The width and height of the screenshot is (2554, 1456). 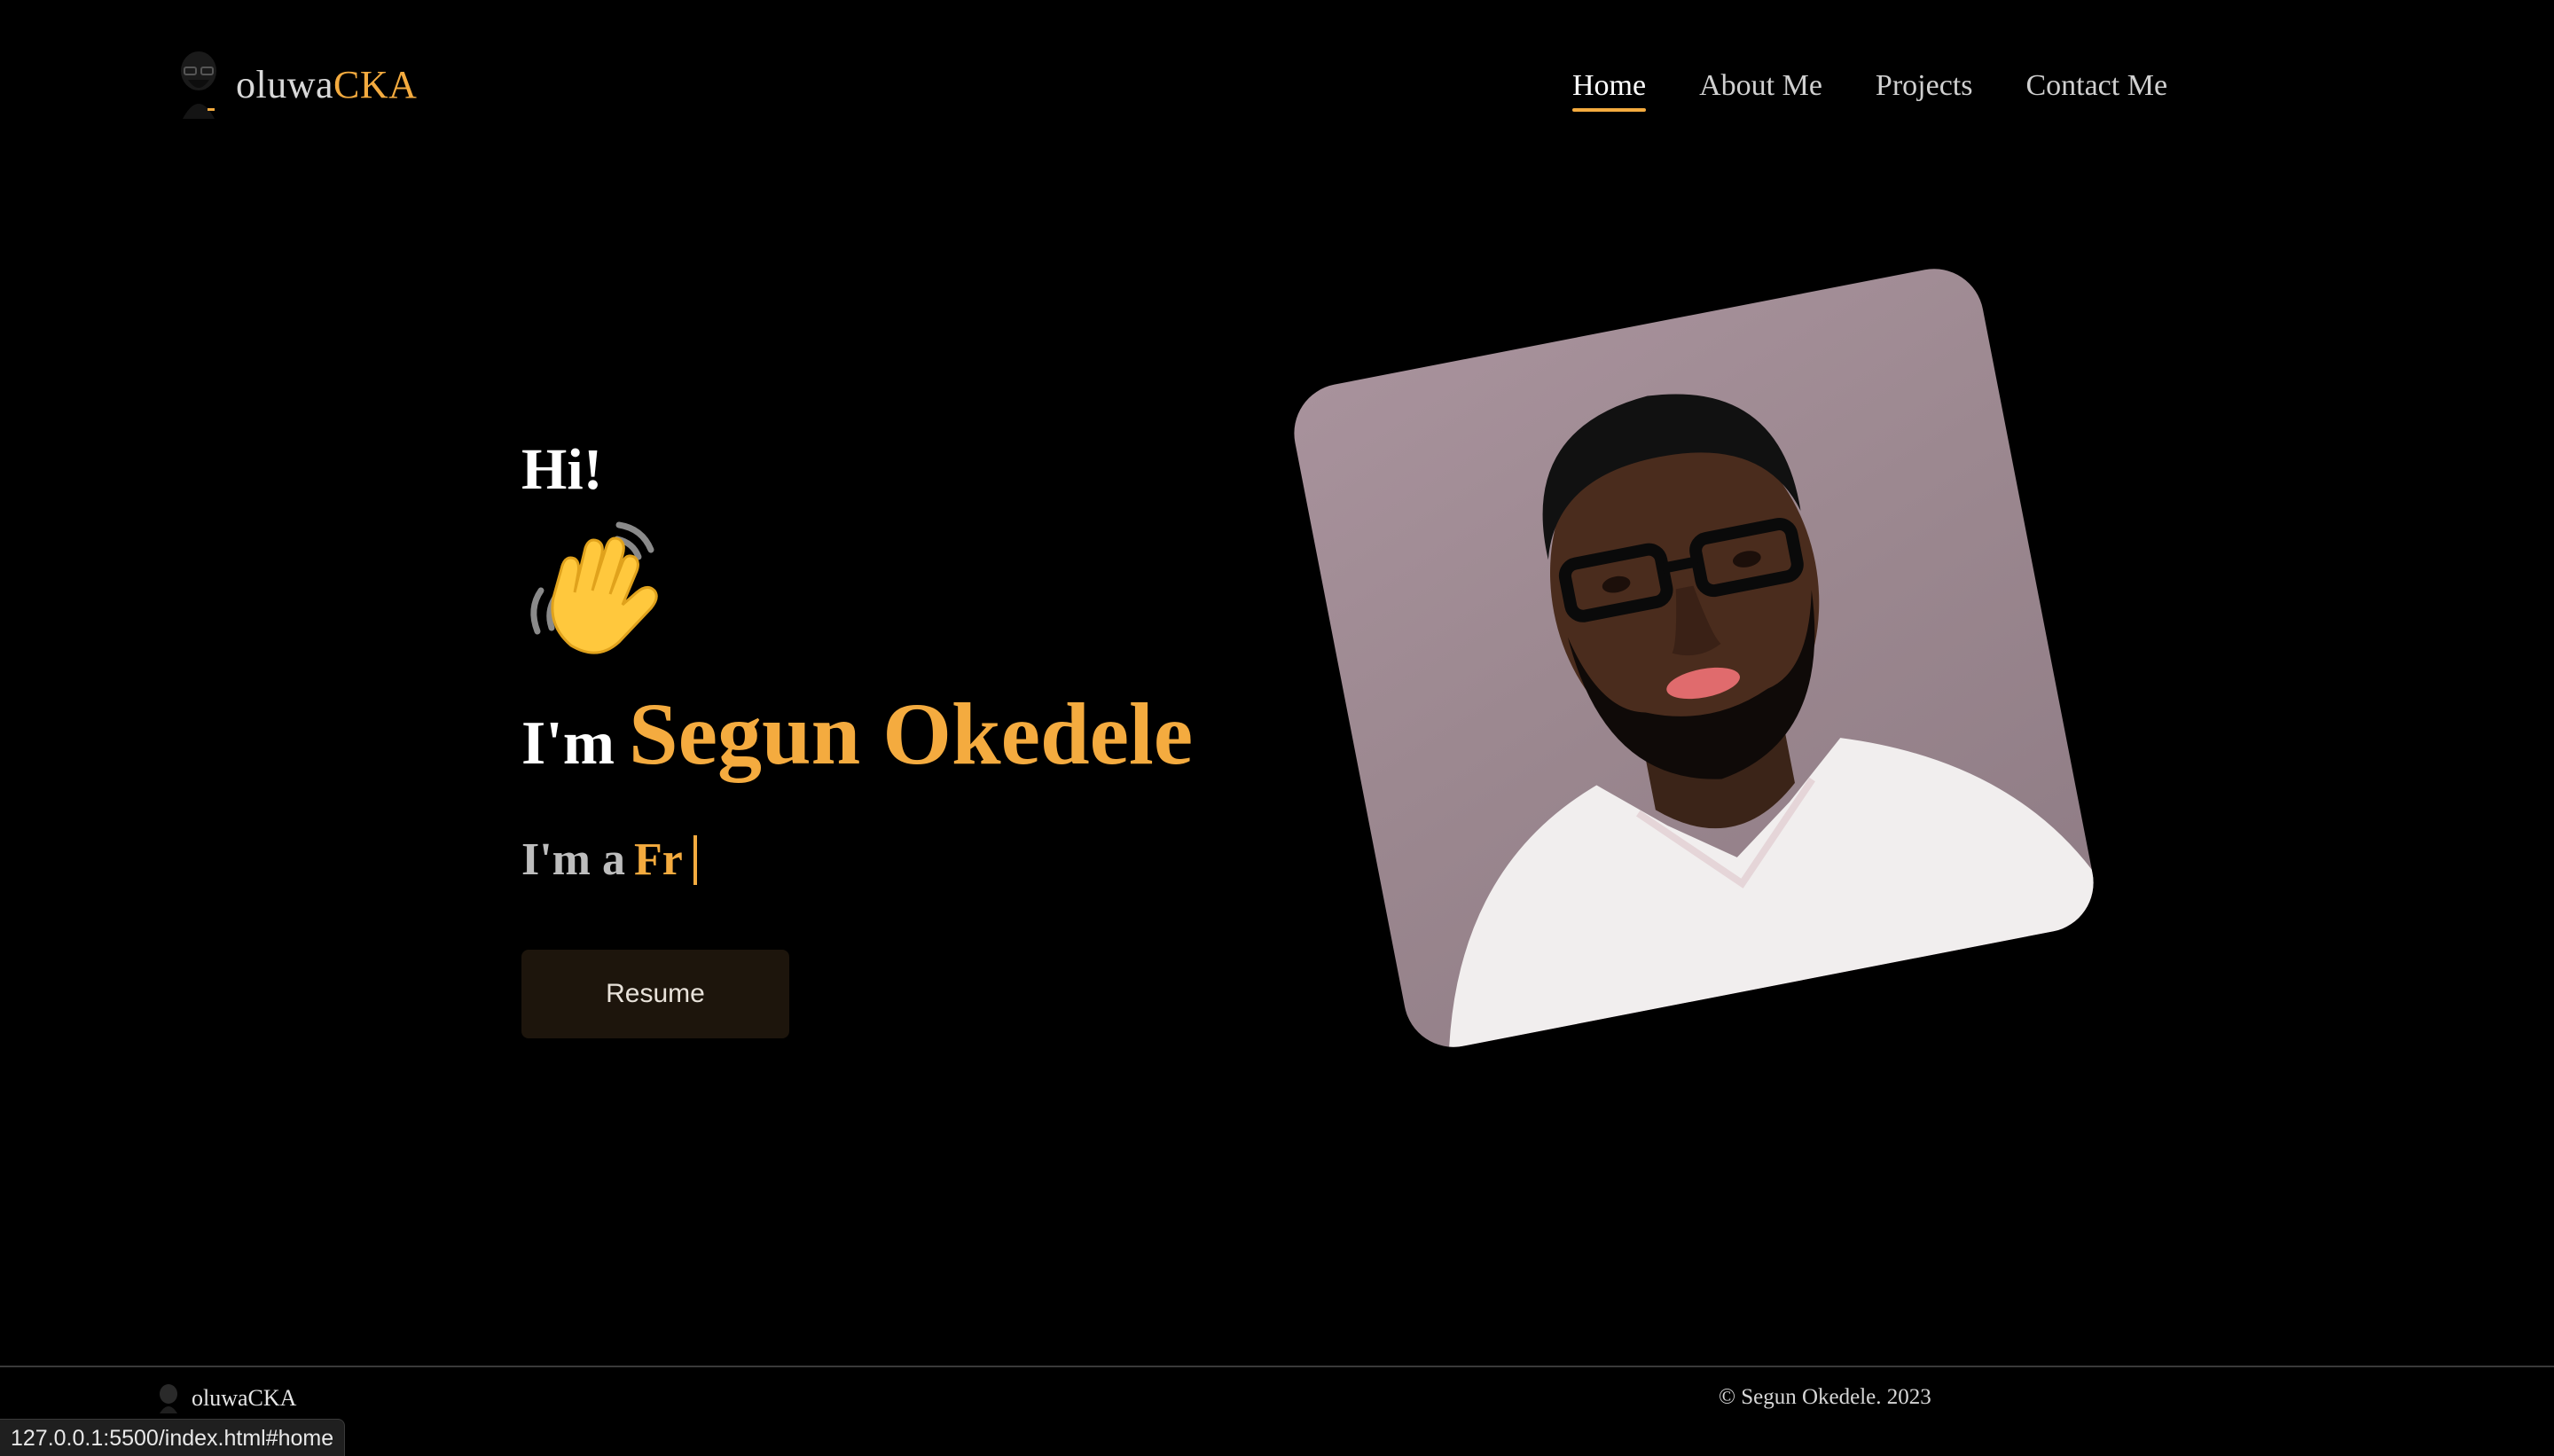 I want to click on resume-button: Resume, so click(x=655, y=994).